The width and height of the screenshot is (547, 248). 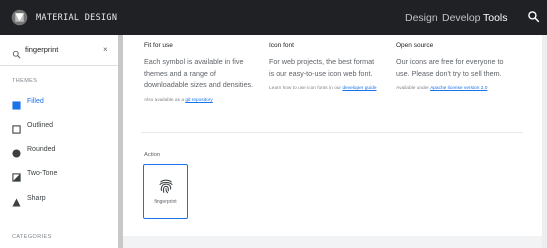 What do you see at coordinates (166, 186) in the screenshot?
I see `fingerprint-icon` at bounding box center [166, 186].